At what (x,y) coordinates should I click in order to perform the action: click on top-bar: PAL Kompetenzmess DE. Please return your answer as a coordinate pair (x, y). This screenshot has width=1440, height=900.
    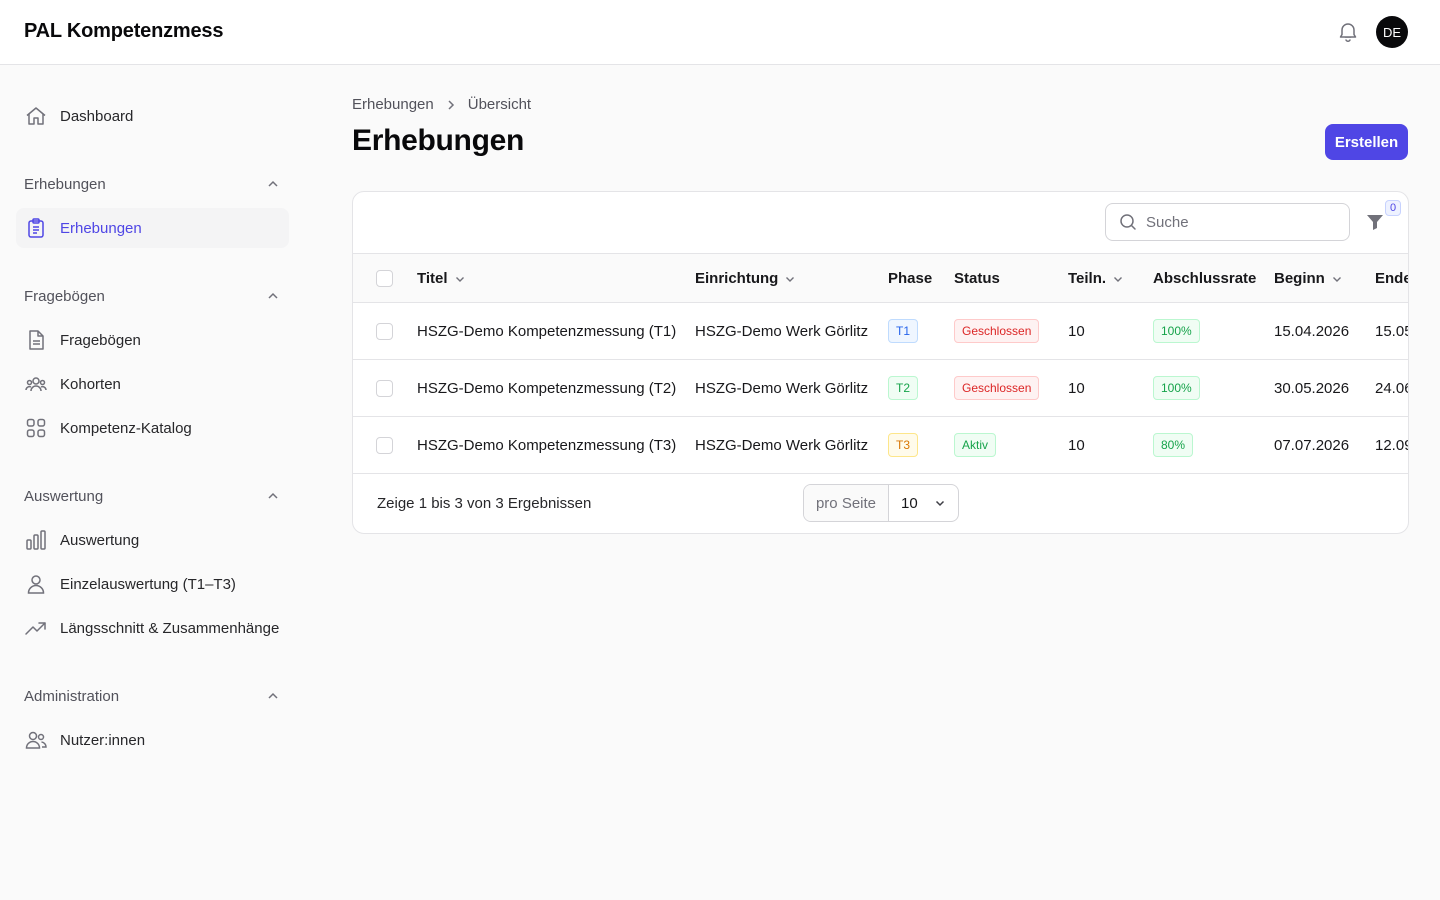
    Looking at the image, I should click on (720, 32).